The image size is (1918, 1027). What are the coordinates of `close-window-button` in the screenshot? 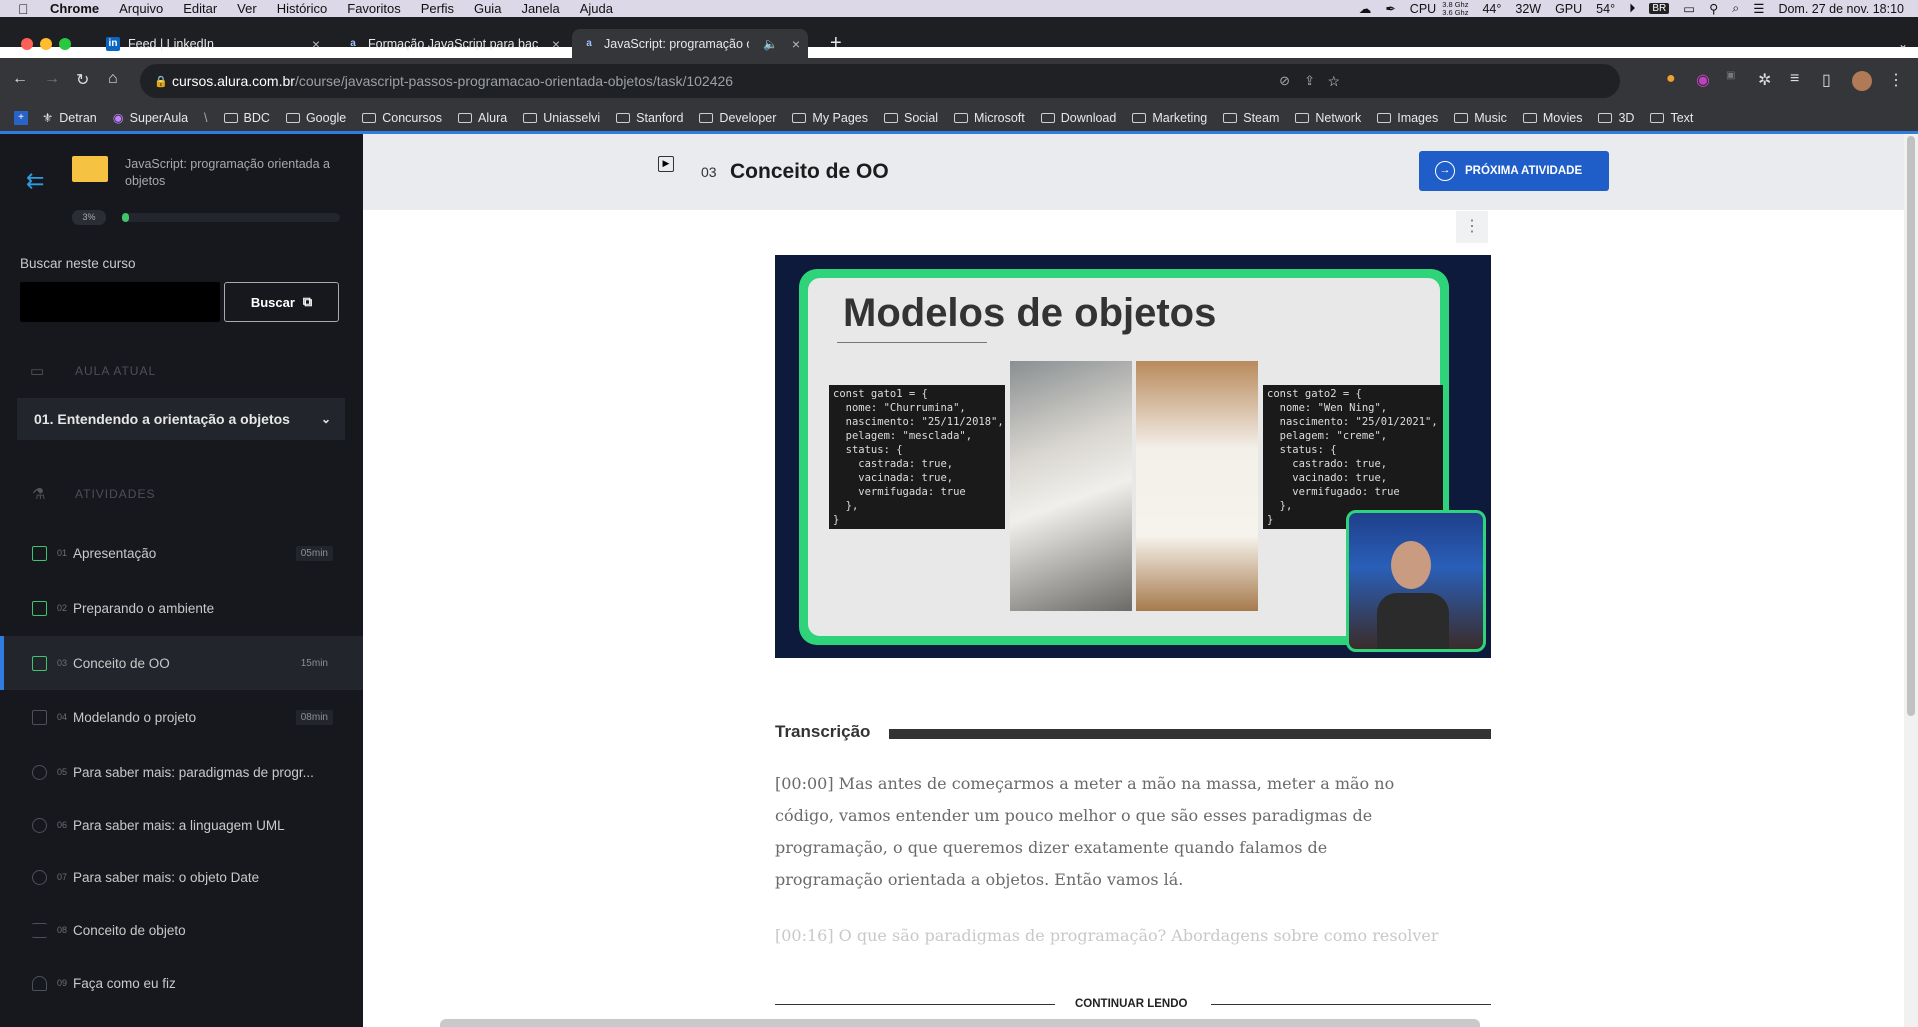 It's located at (27, 44).